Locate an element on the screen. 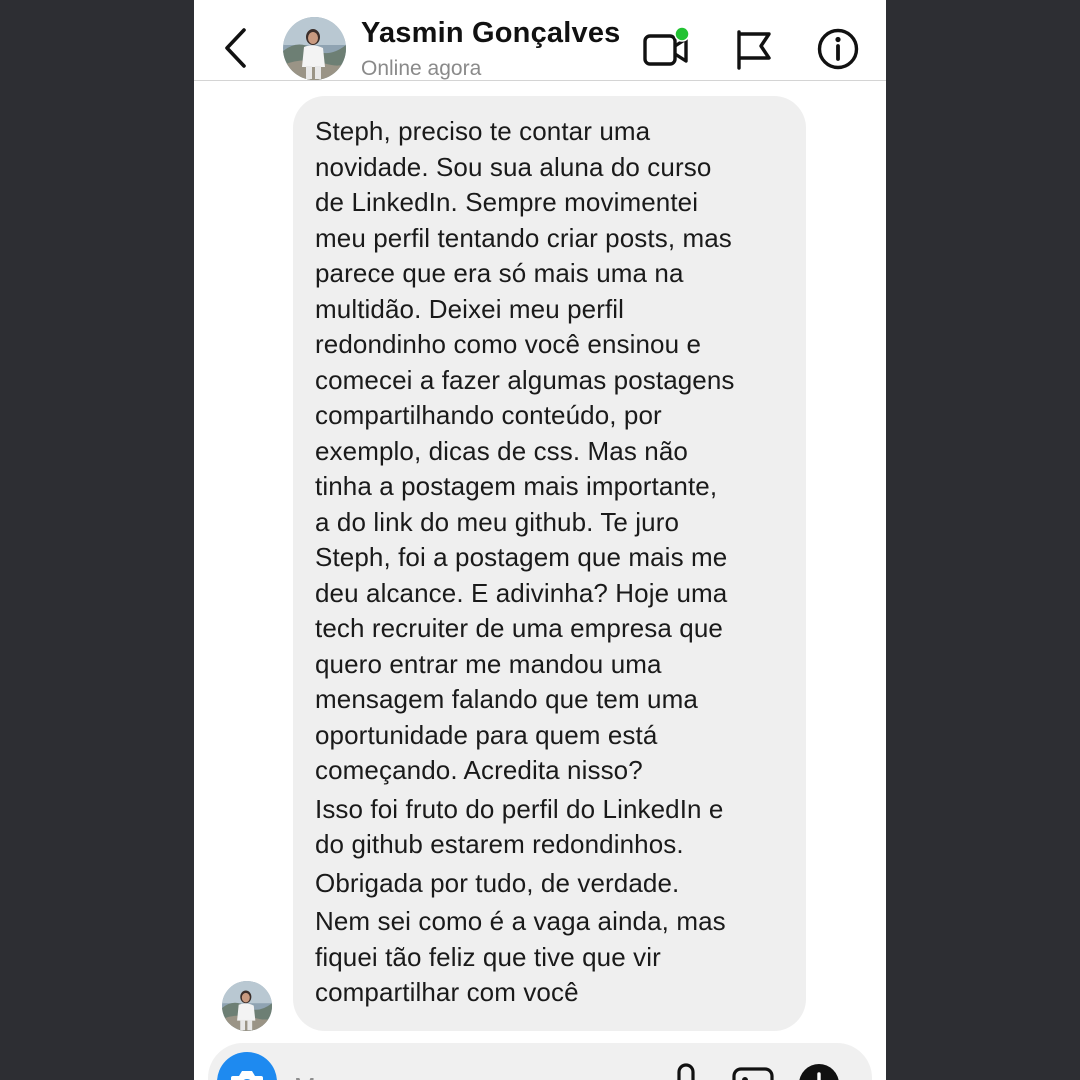 Image resolution: width=1080 pixels, height=1080 pixels. report-button is located at coordinates (754, 49).